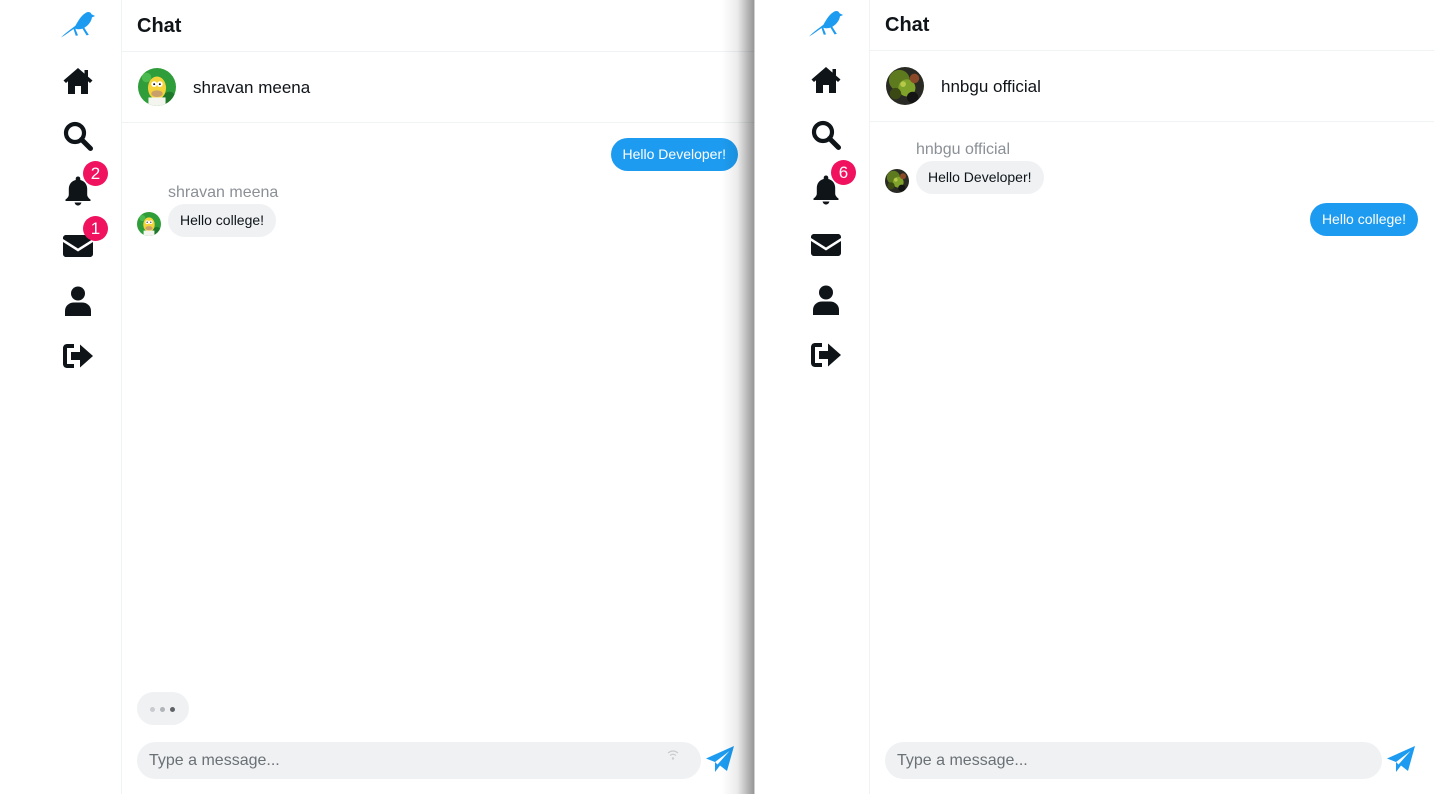 The height and width of the screenshot is (794, 1434). Describe the element at coordinates (674, 154) in the screenshot. I see `outgoing-message: Hello Developer!` at that location.